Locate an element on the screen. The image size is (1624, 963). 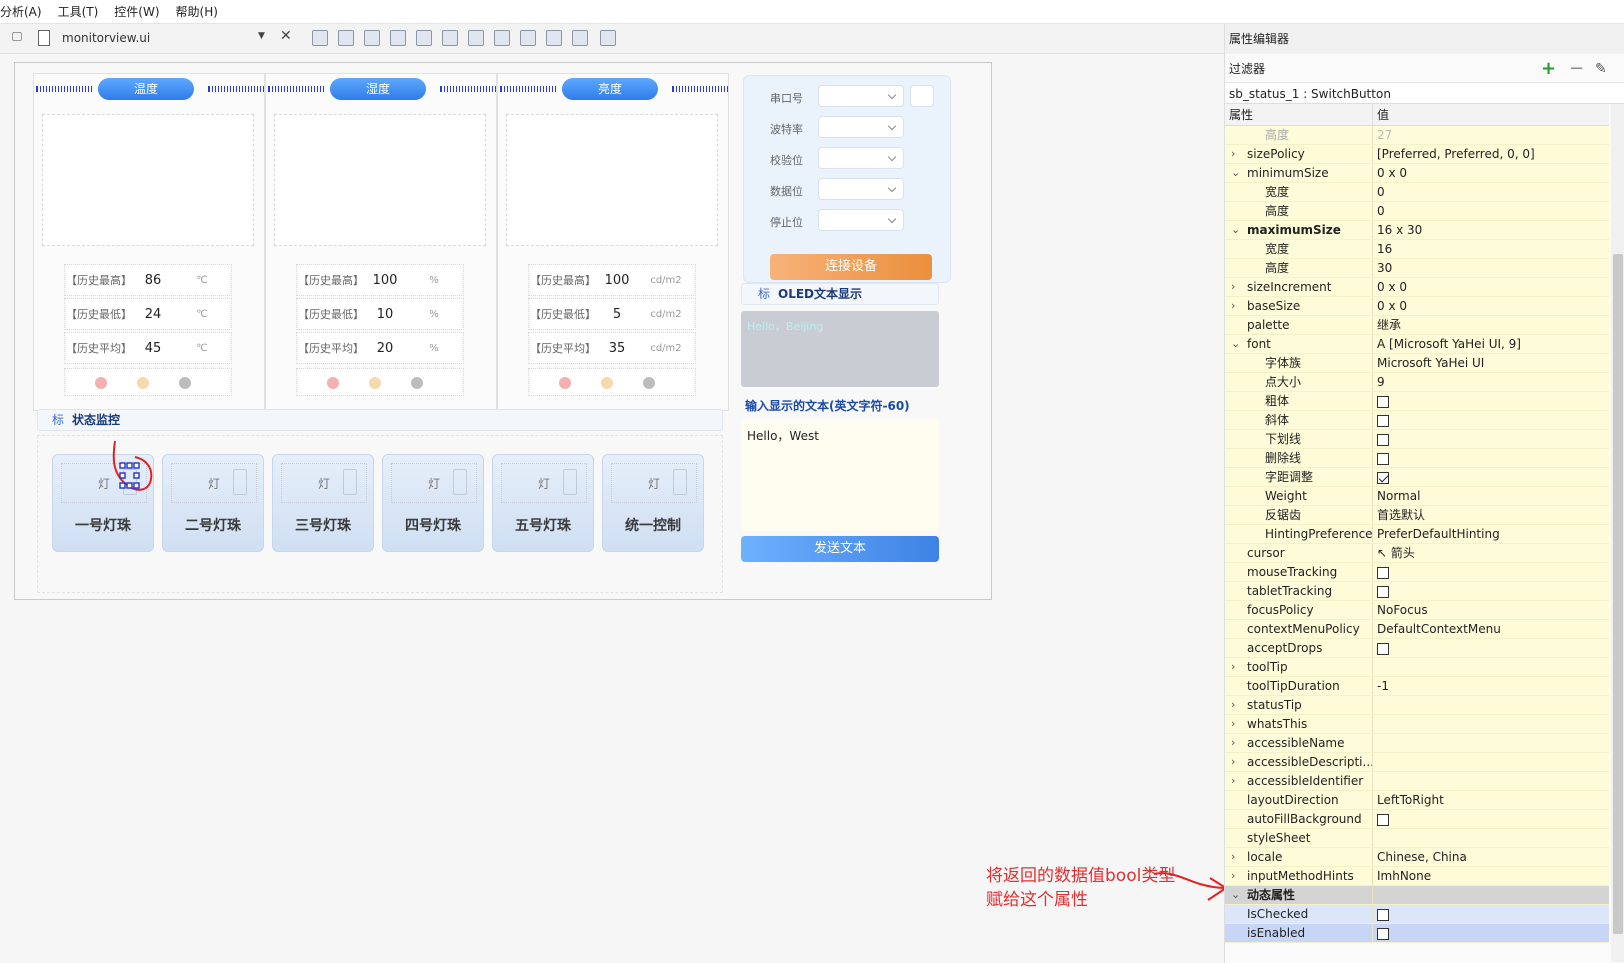
property-row: toolTipDuration -1 is located at coordinates (1417, 686).